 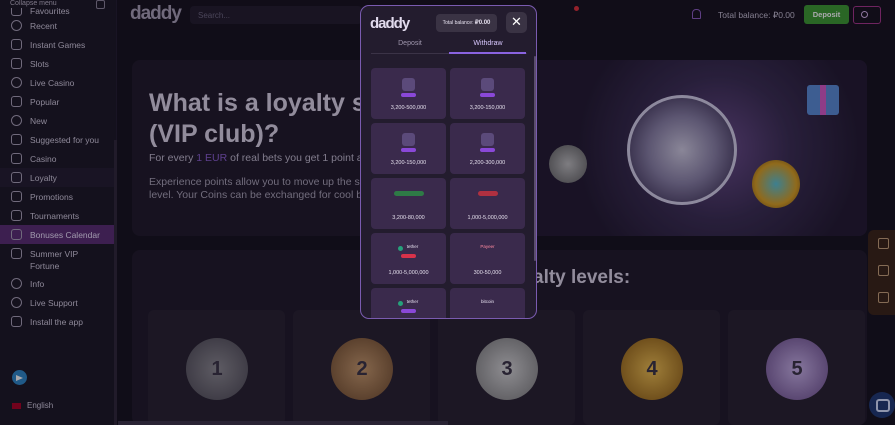 What do you see at coordinates (487, 203) in the screenshot?
I see `payment-method-tile: 1,000-5,000,000` at bounding box center [487, 203].